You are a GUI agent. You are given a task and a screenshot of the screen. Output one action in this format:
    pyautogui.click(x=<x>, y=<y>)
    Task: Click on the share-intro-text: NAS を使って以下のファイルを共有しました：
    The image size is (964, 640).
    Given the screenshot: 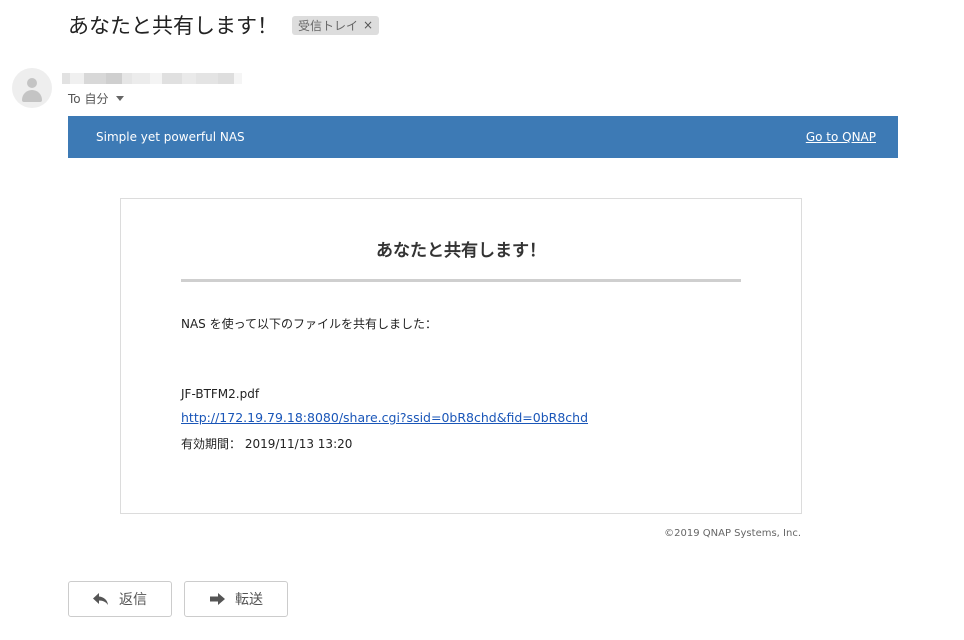 What is the action you would take?
    pyautogui.click(x=309, y=324)
    